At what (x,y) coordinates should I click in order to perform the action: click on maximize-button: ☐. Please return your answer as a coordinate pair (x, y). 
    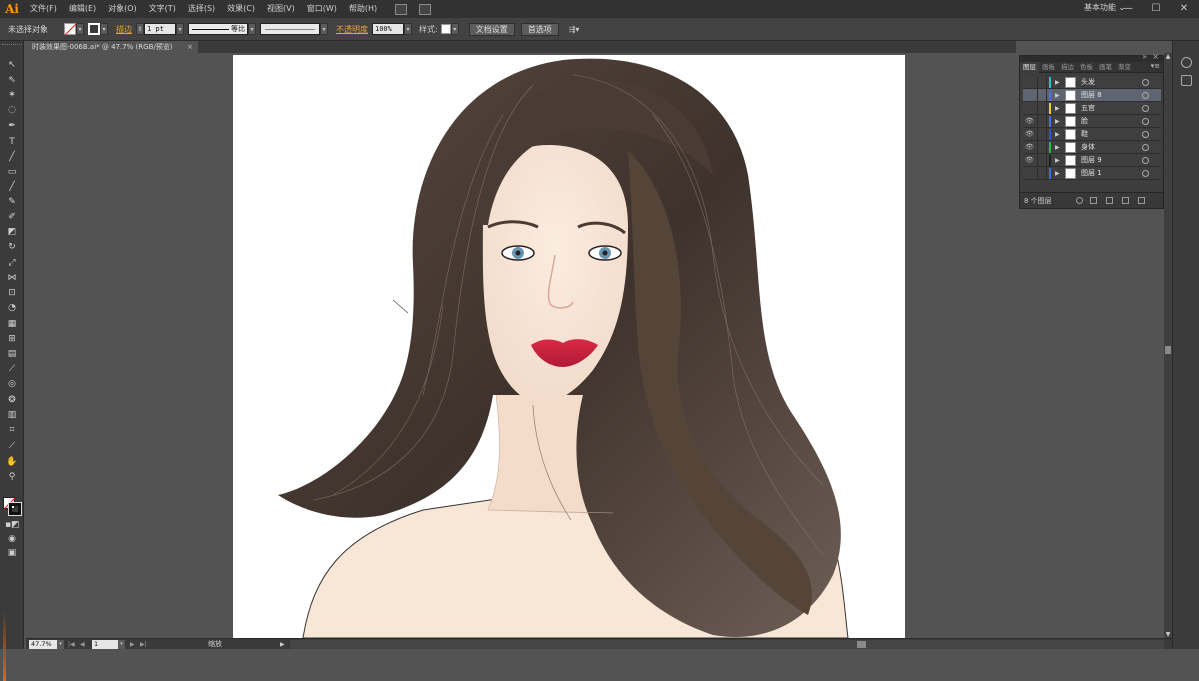
    Looking at the image, I should click on (1156, 9).